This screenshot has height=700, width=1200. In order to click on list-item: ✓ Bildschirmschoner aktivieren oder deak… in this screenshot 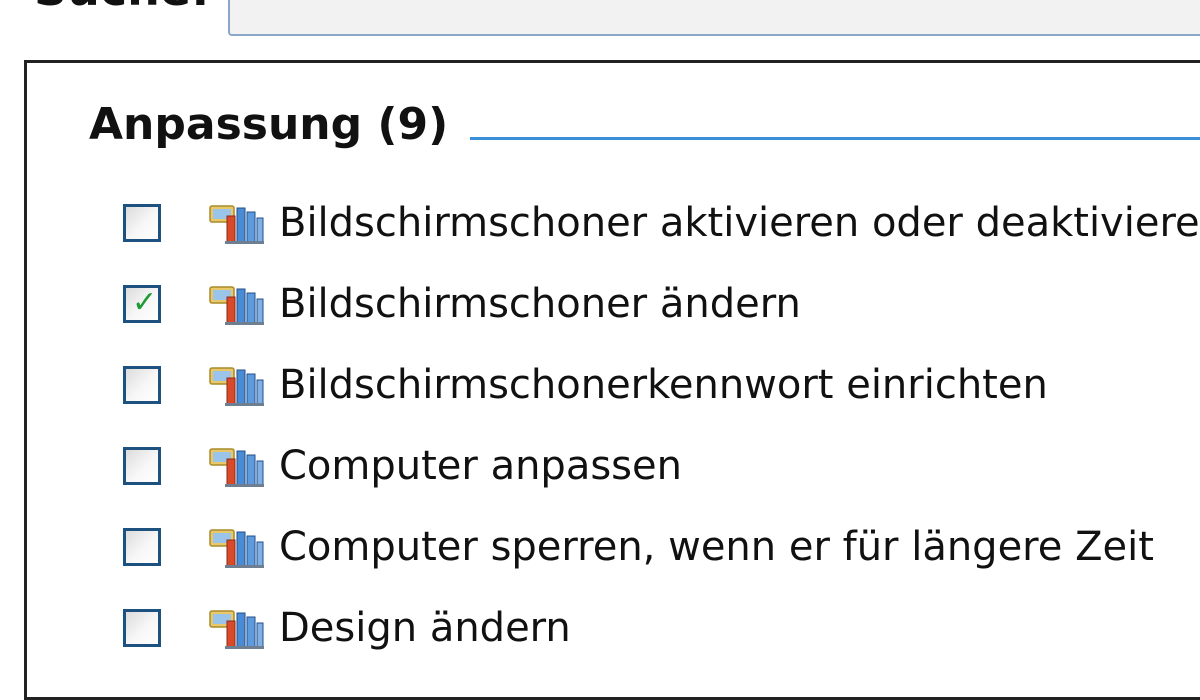, I will do `click(661, 223)`.